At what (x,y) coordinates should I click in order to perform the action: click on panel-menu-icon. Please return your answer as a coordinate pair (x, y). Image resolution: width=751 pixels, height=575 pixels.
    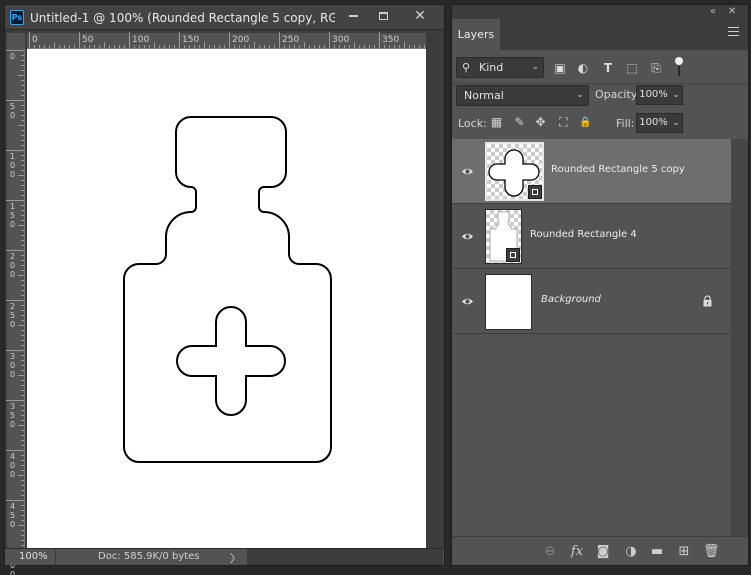
    Looking at the image, I should click on (734, 33).